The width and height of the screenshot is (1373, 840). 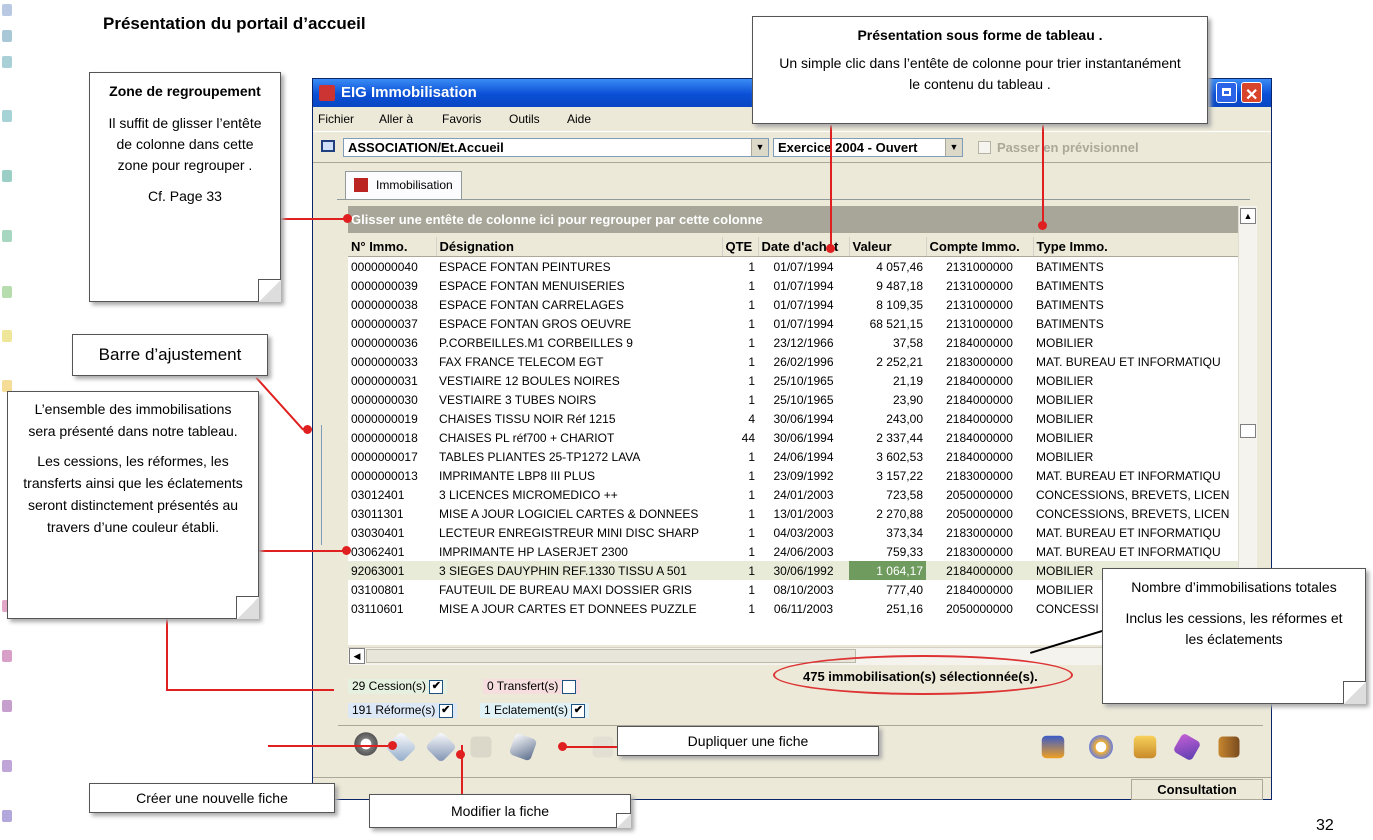 I want to click on column-header: Date d'achat, so click(x=804, y=247).